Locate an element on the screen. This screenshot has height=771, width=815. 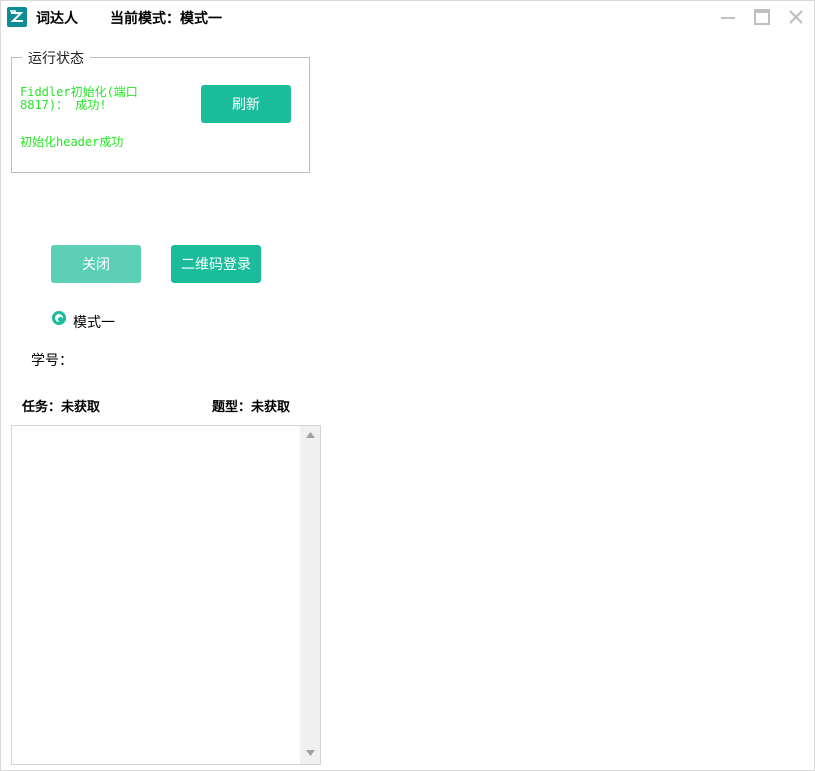
close-window-button is located at coordinates (796, 17).